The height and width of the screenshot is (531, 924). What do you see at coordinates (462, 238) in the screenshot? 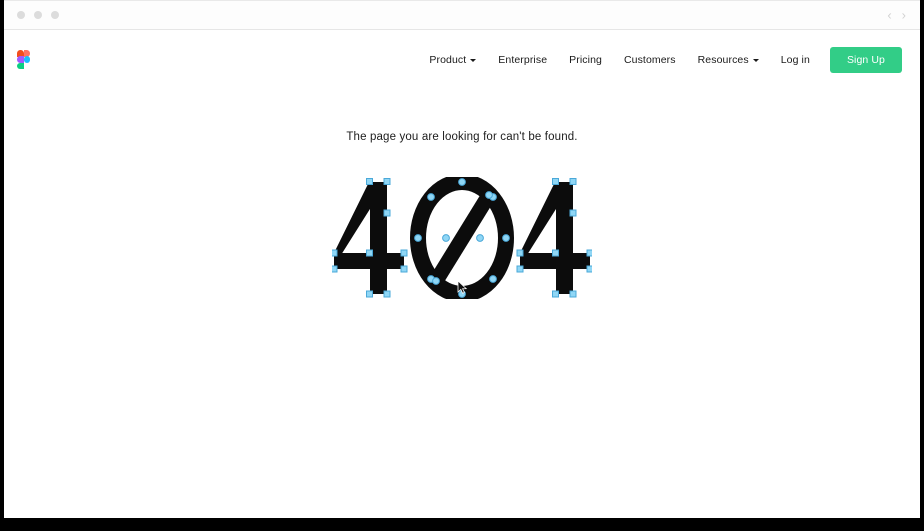
I see `error-code-404-vector-artwork` at bounding box center [462, 238].